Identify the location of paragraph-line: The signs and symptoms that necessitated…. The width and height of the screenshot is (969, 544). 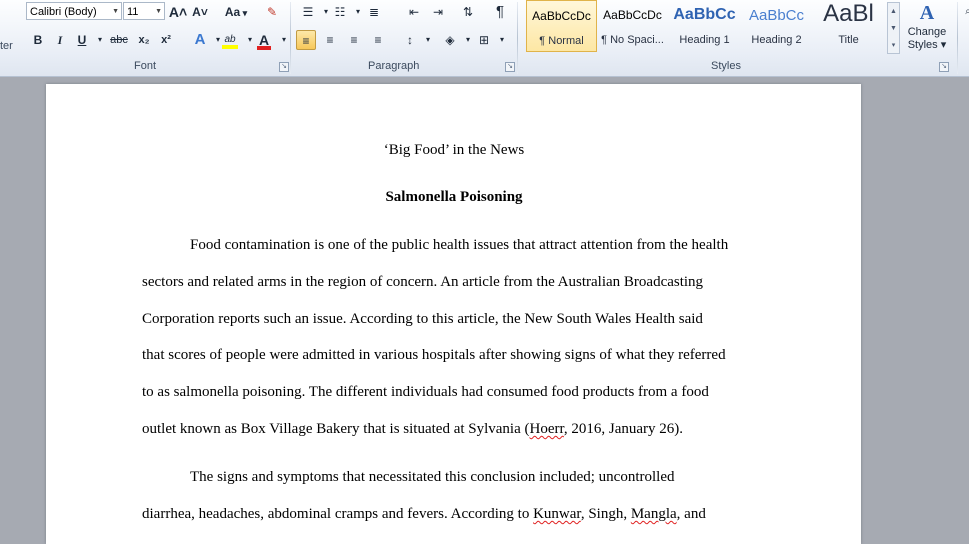
(432, 477).